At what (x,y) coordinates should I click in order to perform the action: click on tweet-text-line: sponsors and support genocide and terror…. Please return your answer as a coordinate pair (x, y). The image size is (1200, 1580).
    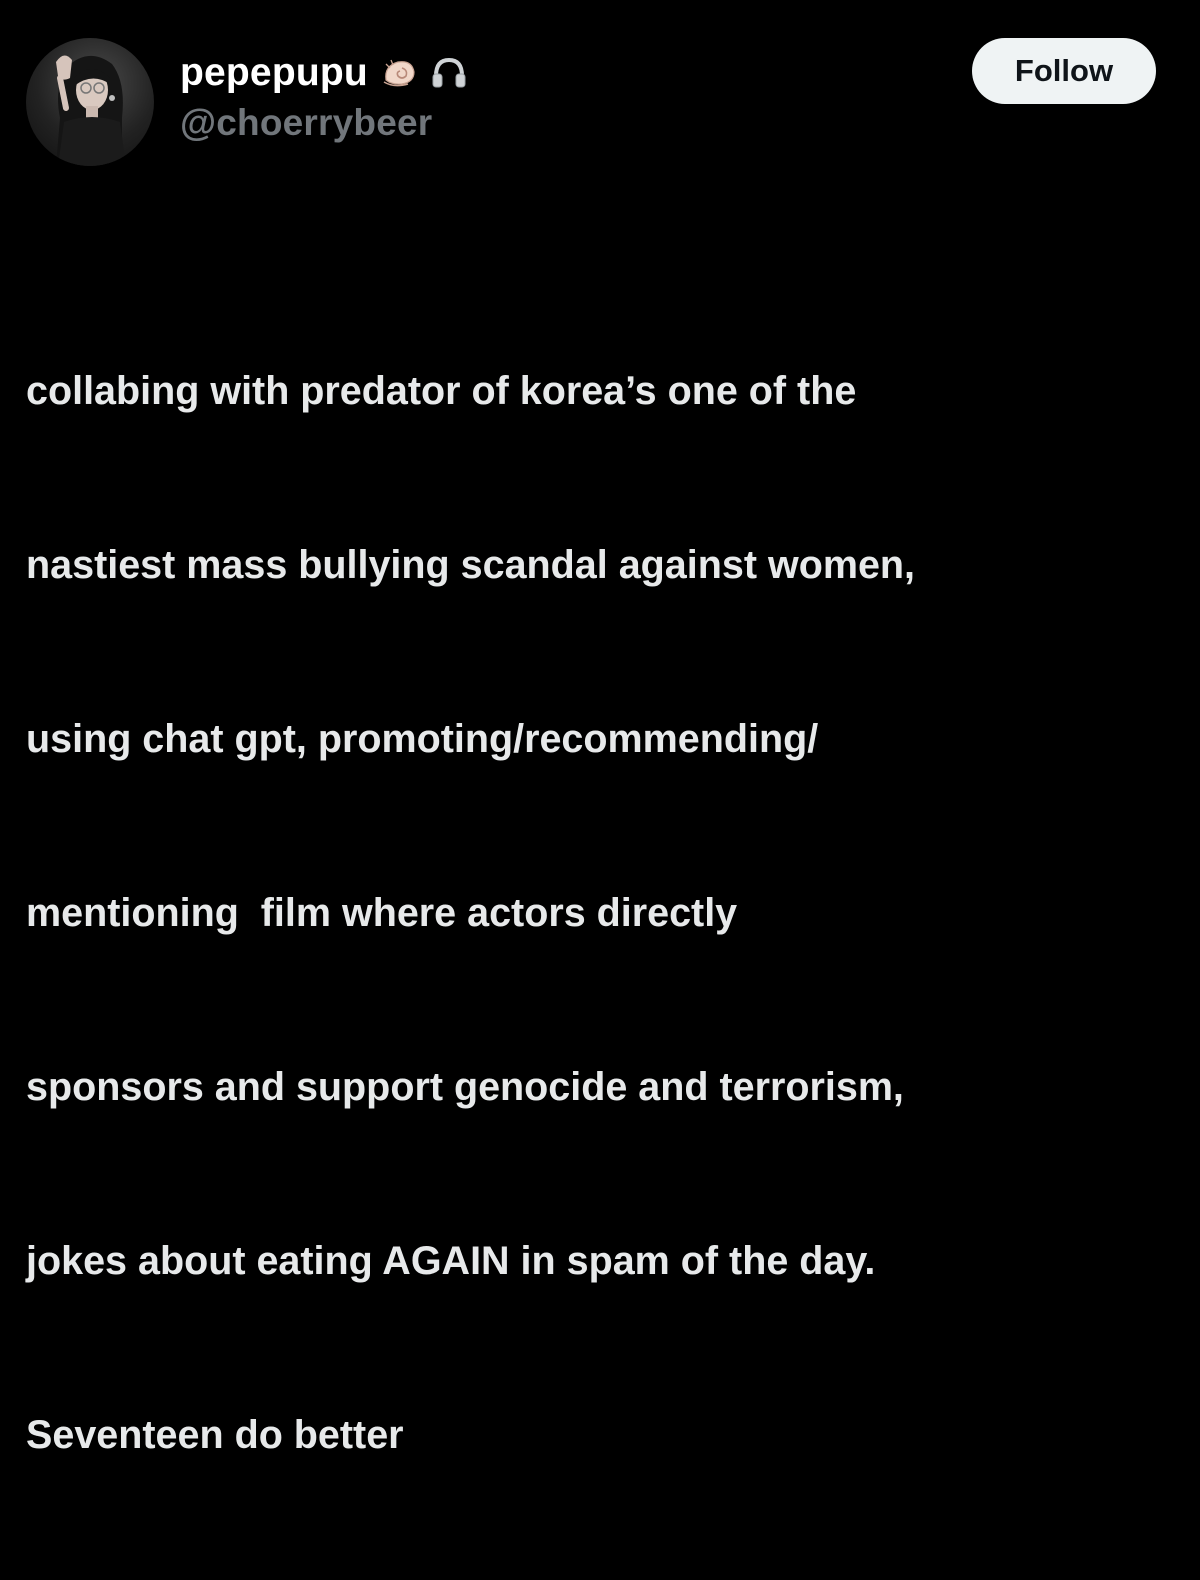
    Looking at the image, I should click on (465, 1087).